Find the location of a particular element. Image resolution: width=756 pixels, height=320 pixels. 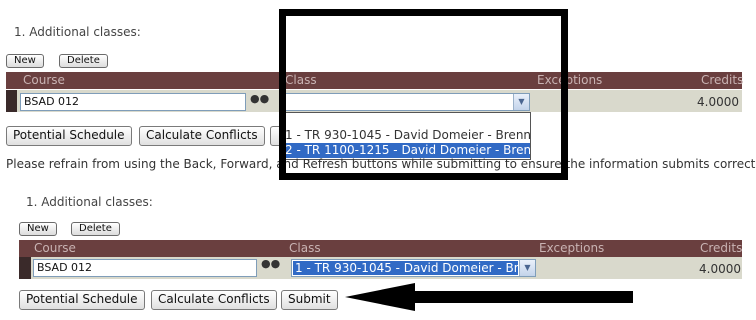

arrow-icon is located at coordinates (489, 297).